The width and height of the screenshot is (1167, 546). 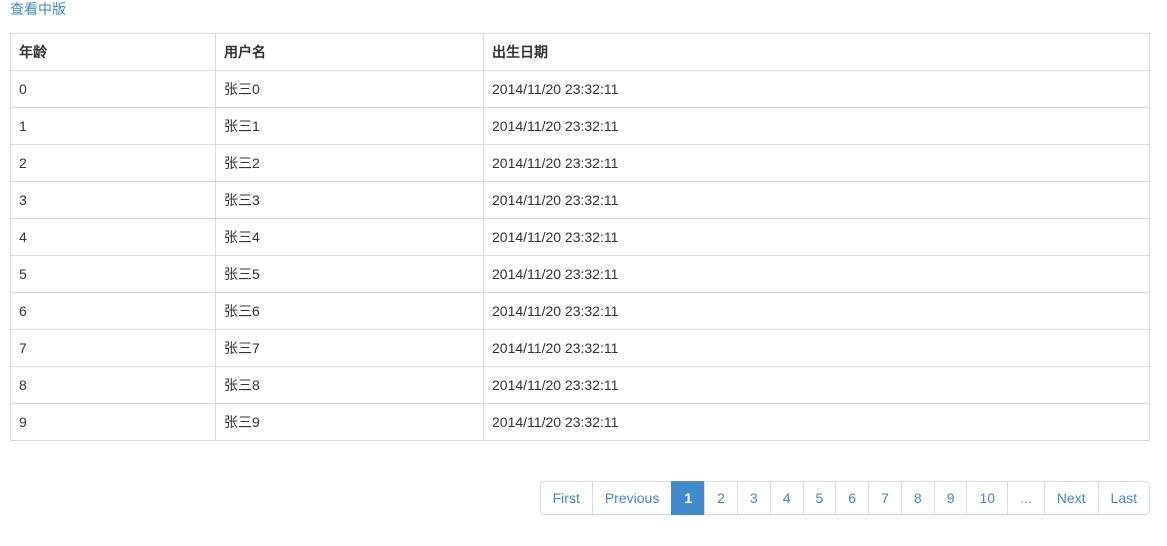 What do you see at coordinates (113, 274) in the screenshot?
I see `cell-age: 5` at bounding box center [113, 274].